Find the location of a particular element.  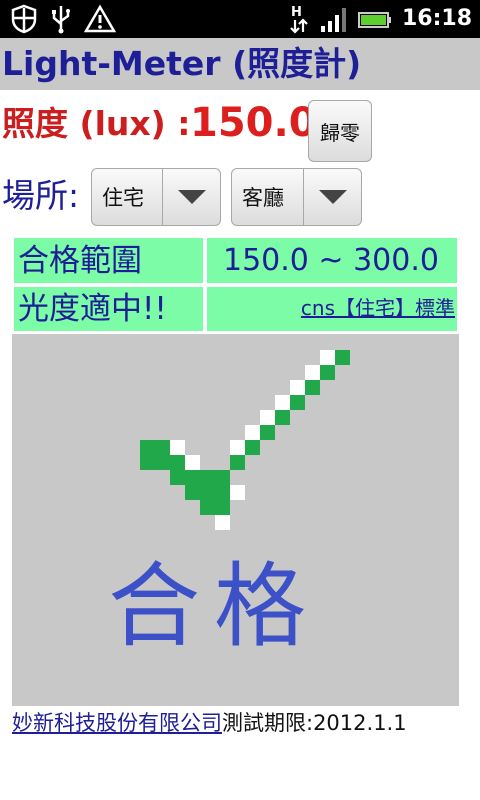

room-type-value: 客廳 is located at coordinates (263, 198).